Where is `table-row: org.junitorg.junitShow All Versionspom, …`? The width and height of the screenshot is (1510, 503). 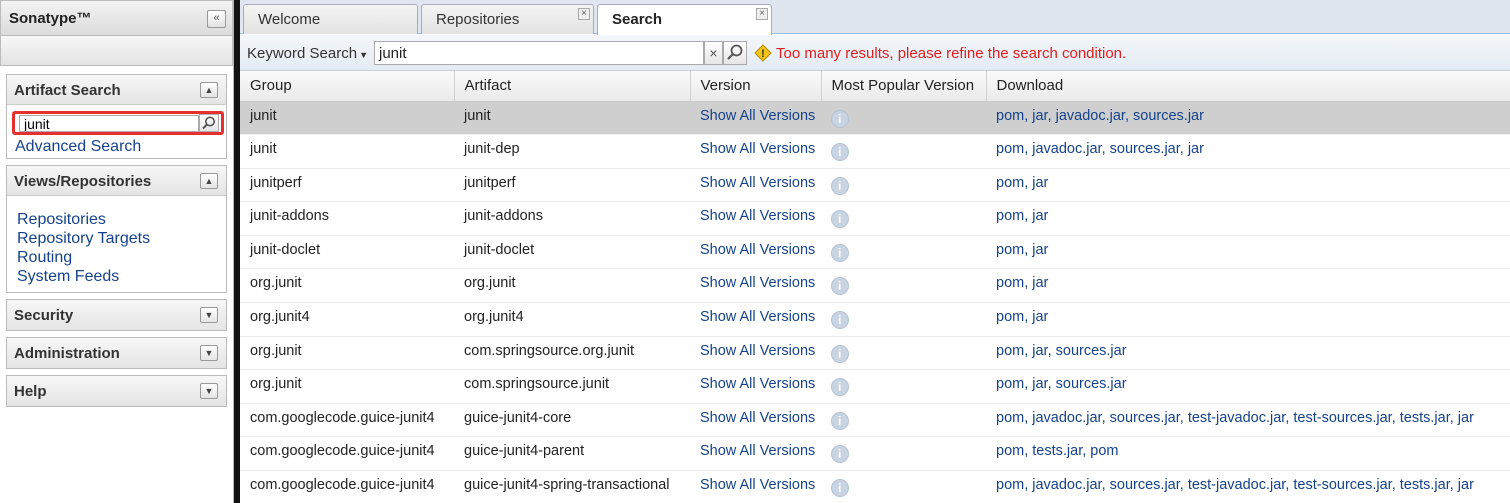
table-row: org.junitorg.junitShow All Versionspom, … is located at coordinates (875, 286).